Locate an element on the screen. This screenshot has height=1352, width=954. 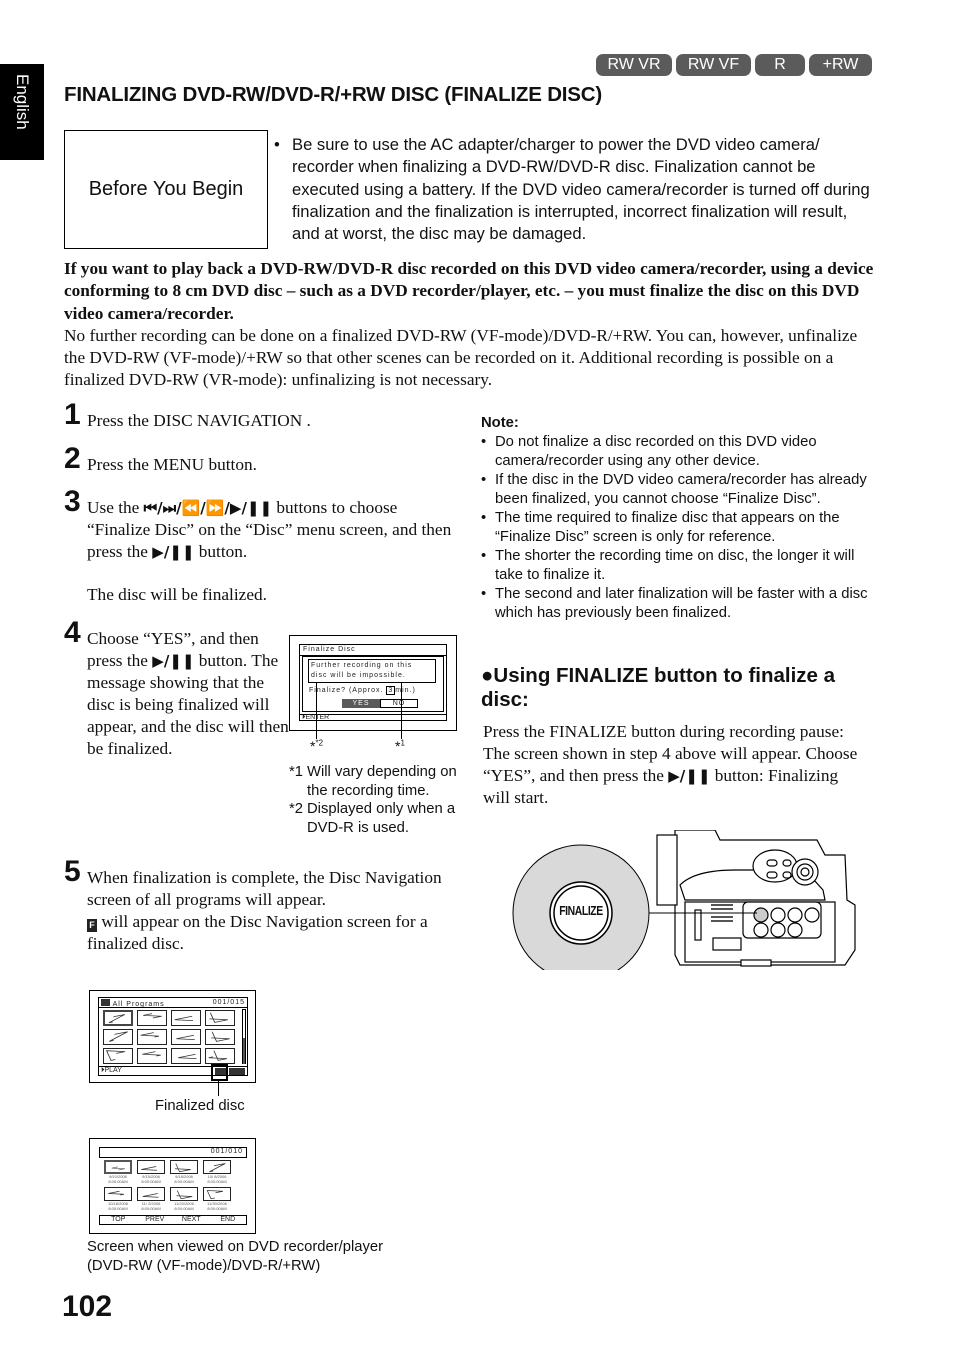
step-text: Press the MENU button. is located at coordinates (172, 464).